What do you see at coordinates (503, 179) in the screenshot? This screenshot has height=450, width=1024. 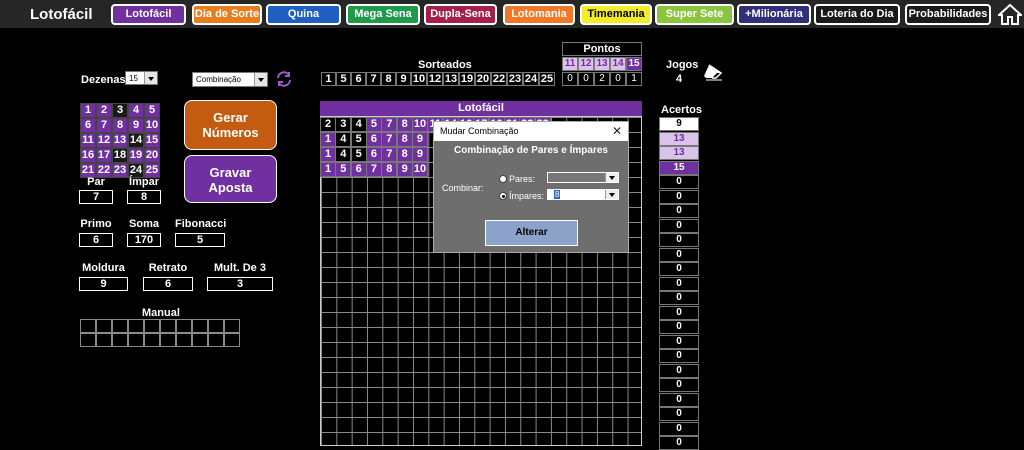 I see `pares-radio` at bounding box center [503, 179].